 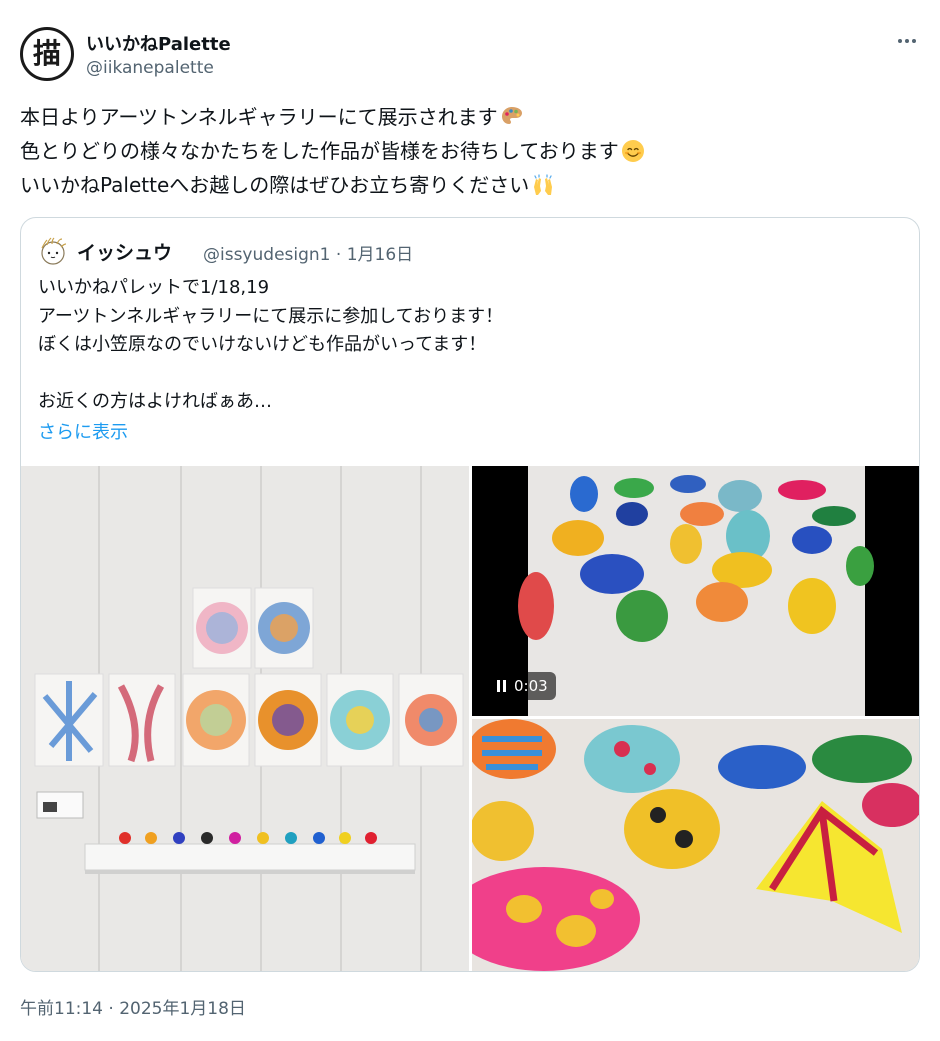 What do you see at coordinates (262, 344) in the screenshot?
I see `quoted-line: ぼくは小笠原なのでいけないけども作品がいってます！` at bounding box center [262, 344].